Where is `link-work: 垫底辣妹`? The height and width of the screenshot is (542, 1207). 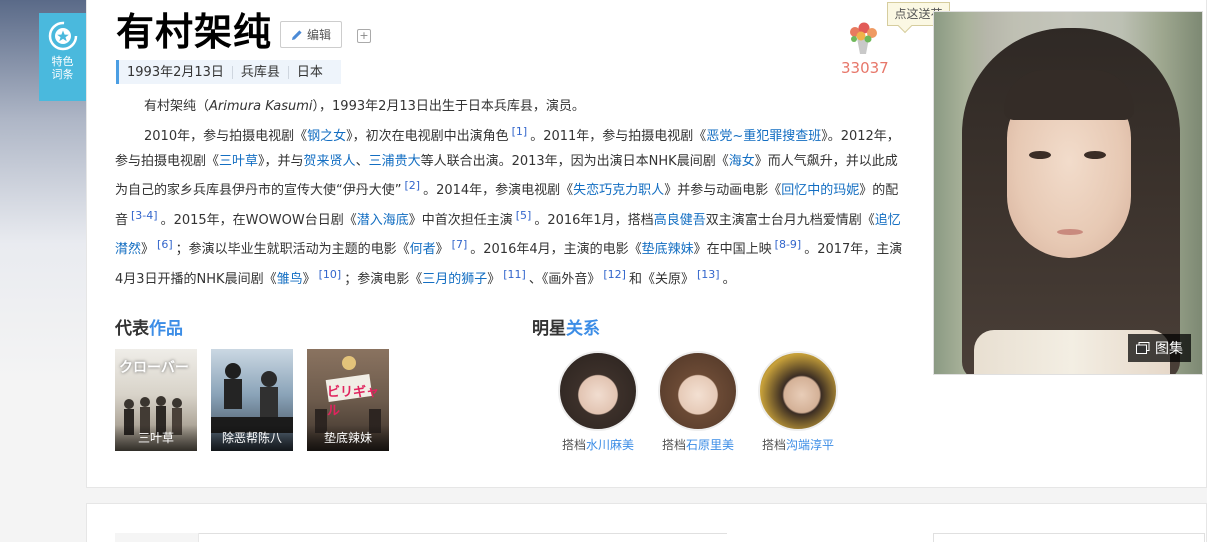
link-work: 垫底辣妹 is located at coordinates (668, 249).